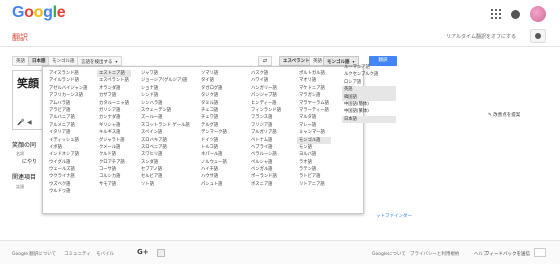 This screenshot has height=264, width=560. Describe the element at coordinates (214, 125) in the screenshot. I see `language-option: テルグ語` at that location.